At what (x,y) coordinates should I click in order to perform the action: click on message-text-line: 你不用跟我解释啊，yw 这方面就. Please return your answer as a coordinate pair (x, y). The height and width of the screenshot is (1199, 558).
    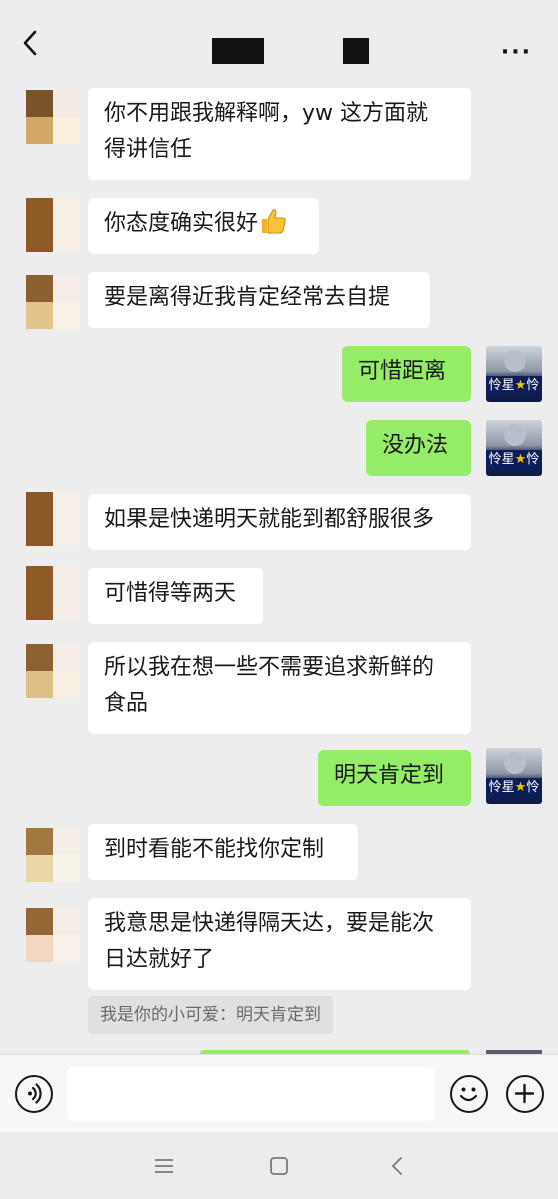
    Looking at the image, I should click on (266, 113).